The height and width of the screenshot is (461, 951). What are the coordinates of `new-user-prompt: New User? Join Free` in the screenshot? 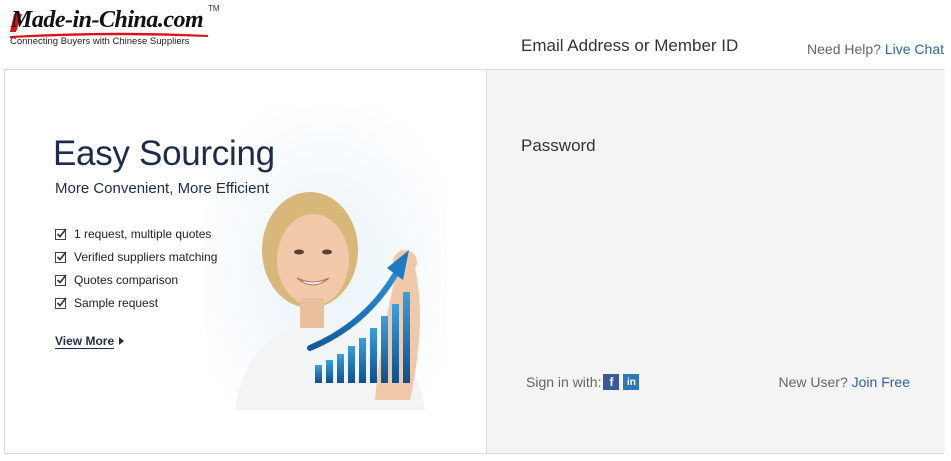 It's located at (845, 382).